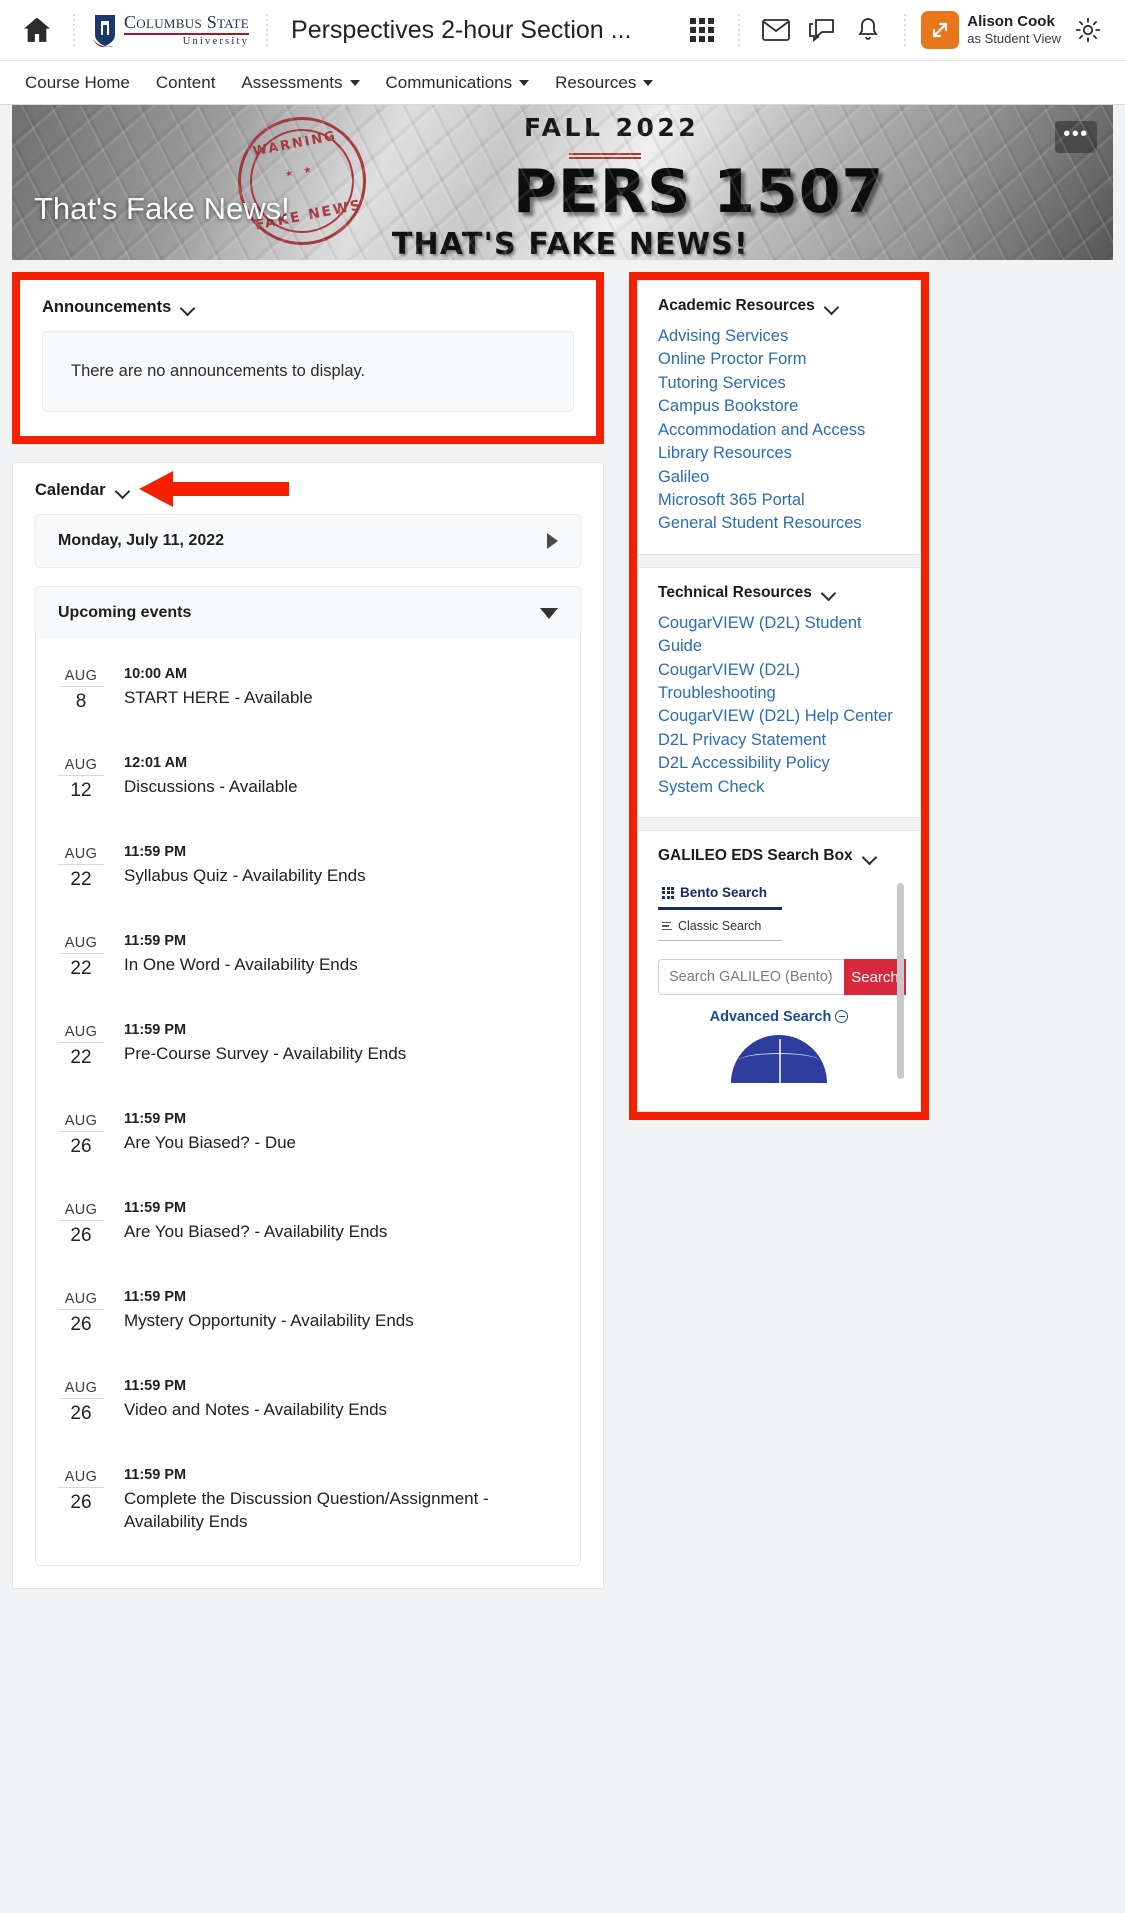 Image resolution: width=1125 pixels, height=1913 pixels. Describe the element at coordinates (735, 592) in the screenshot. I see `technical-resources-title: Technical Resources` at that location.